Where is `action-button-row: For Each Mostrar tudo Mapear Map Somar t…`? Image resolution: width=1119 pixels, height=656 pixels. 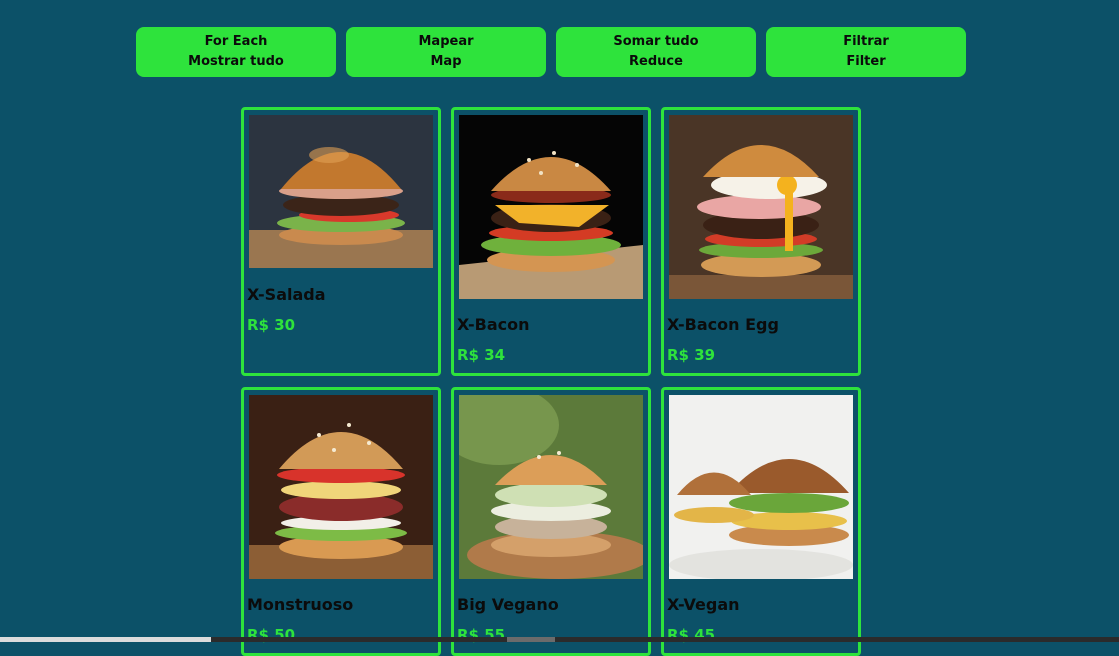 action-button-row: For Each Mostrar tudo Mapear Map Somar t… is located at coordinates (551, 52).